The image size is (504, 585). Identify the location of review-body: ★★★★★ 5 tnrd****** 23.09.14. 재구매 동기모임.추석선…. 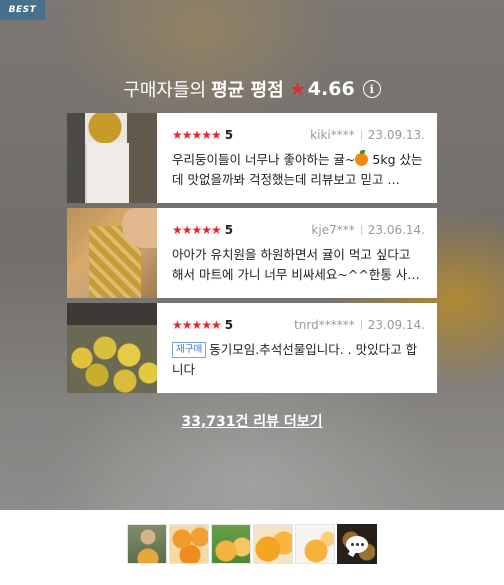
(297, 348).